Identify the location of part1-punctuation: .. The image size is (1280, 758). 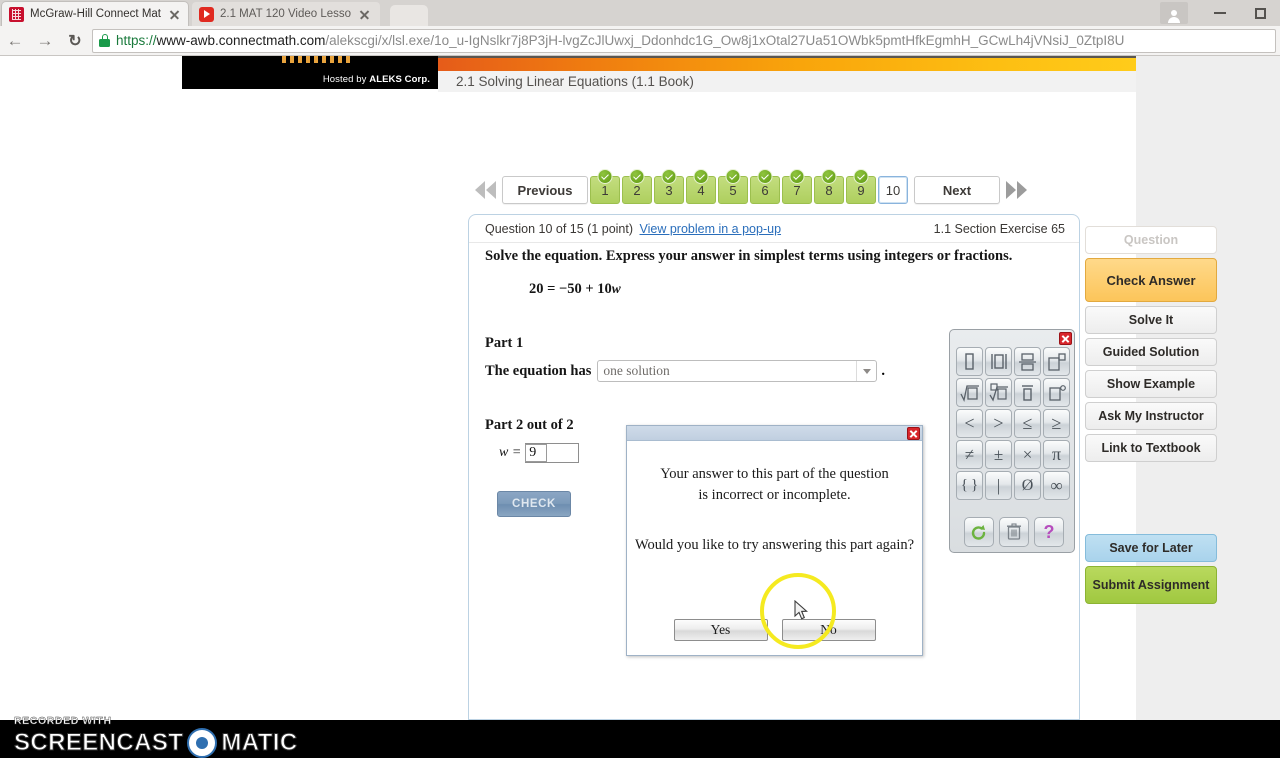
(883, 370).